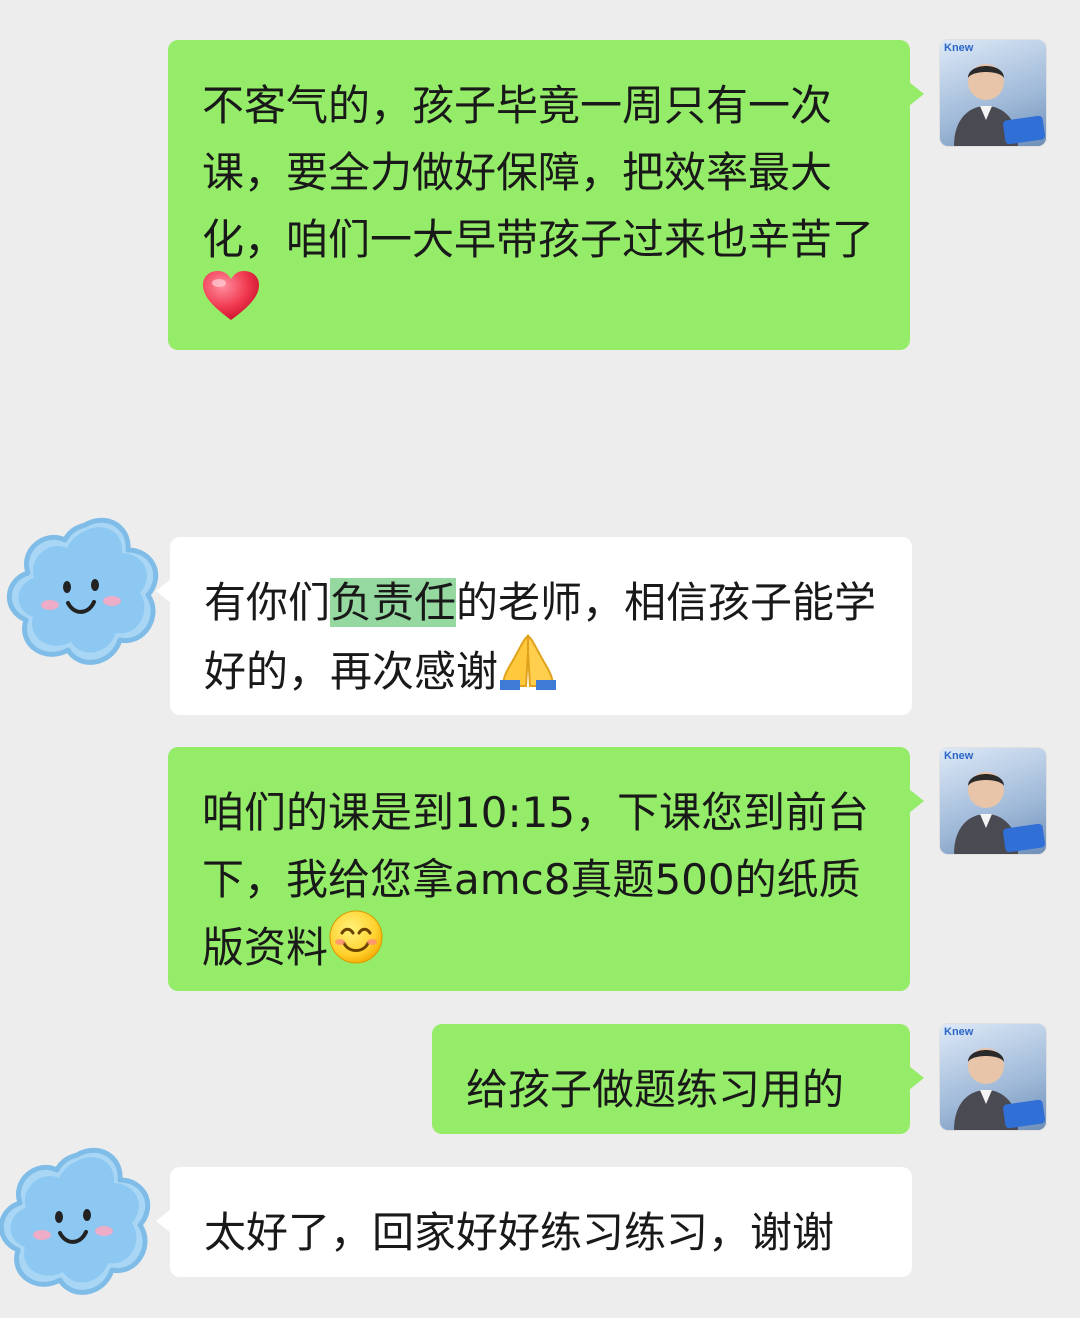  I want to click on message-bubble-outgoing: 咱们的课是到10:15，下课您到前台下，我给您拿amc8真题500的纸质版资料, so click(546, 869).